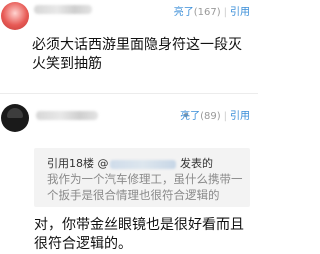  I want to click on like-count: (167), so click(207, 12).